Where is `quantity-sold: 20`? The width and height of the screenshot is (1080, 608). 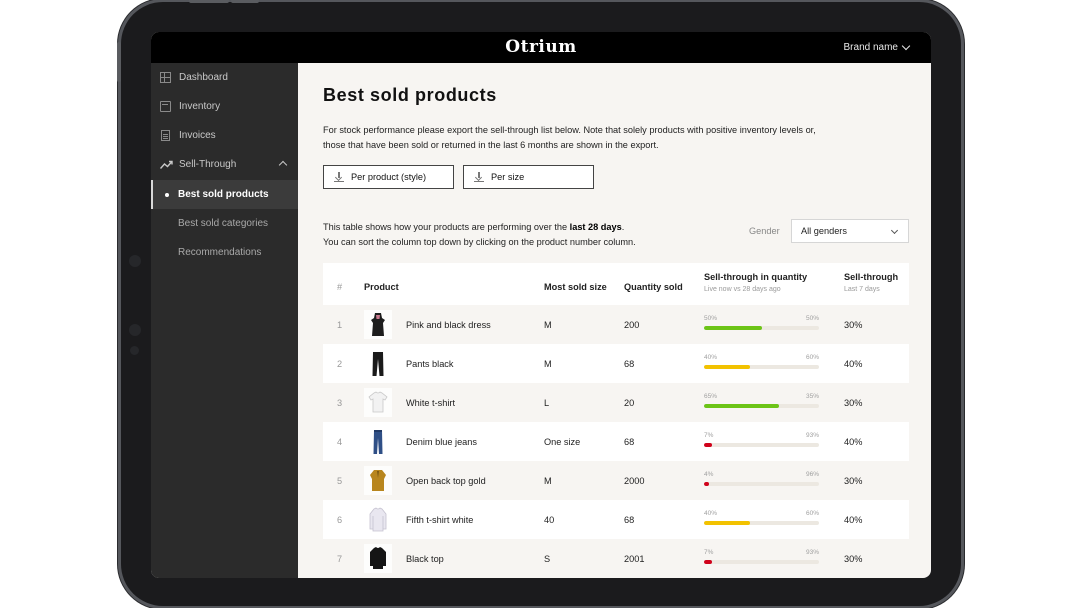
quantity-sold: 20 is located at coordinates (629, 403).